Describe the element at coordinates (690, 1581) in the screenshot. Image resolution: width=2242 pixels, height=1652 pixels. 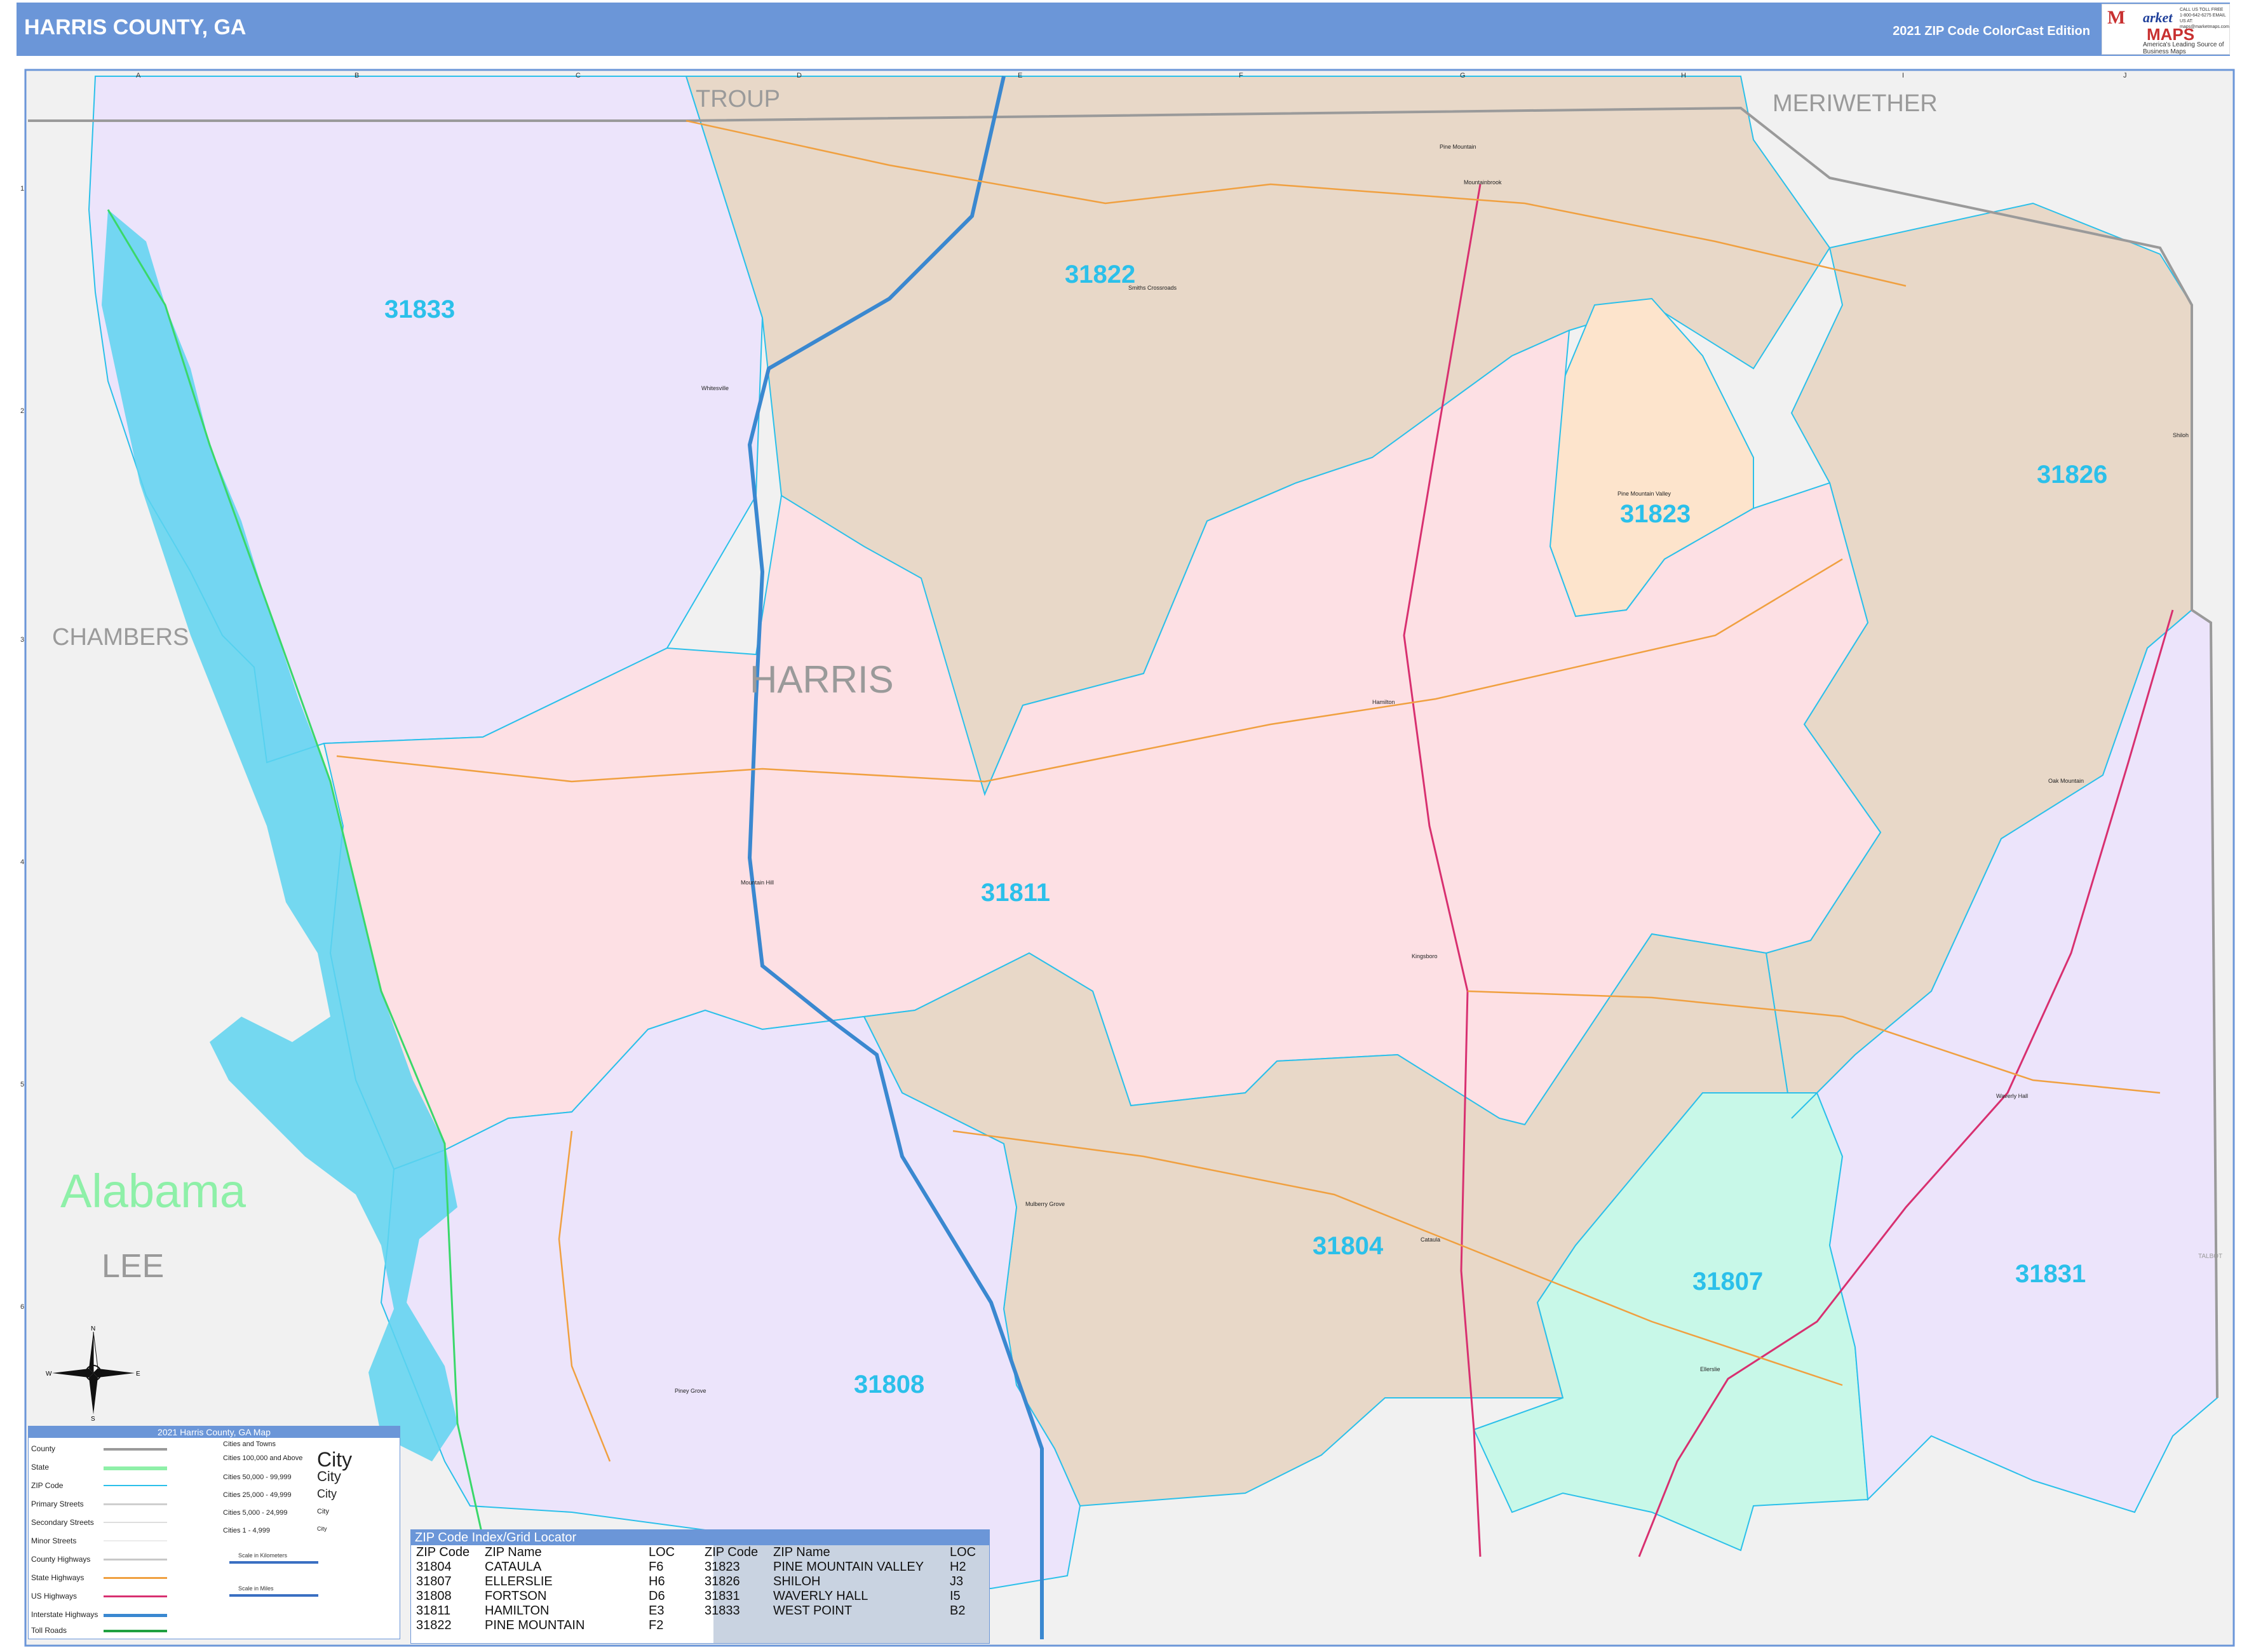
I see `table-row: 31807 ELLERSLIE H6 31826 SHILOH J3` at that location.